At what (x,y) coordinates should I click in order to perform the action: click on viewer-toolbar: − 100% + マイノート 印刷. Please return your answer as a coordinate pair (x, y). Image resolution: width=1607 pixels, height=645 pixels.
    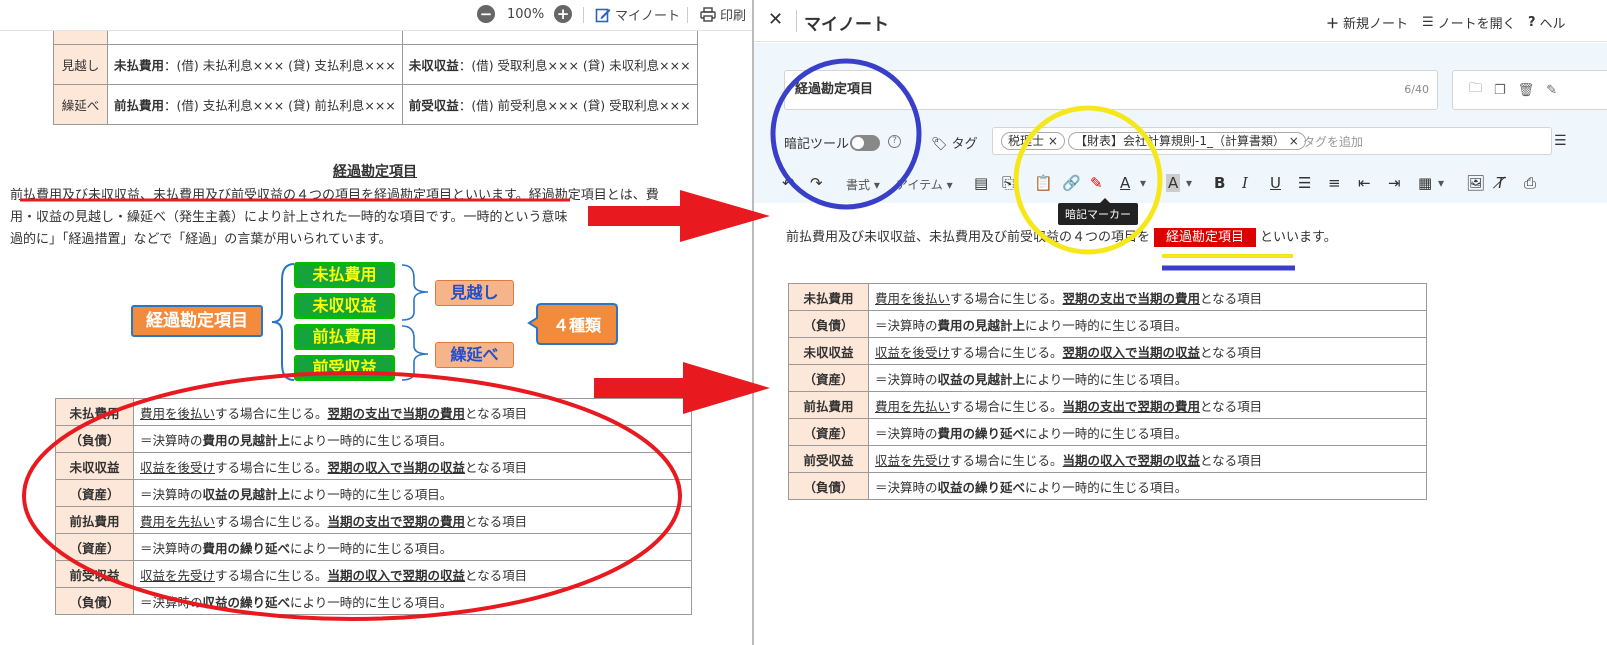
    Looking at the image, I should click on (376, 15).